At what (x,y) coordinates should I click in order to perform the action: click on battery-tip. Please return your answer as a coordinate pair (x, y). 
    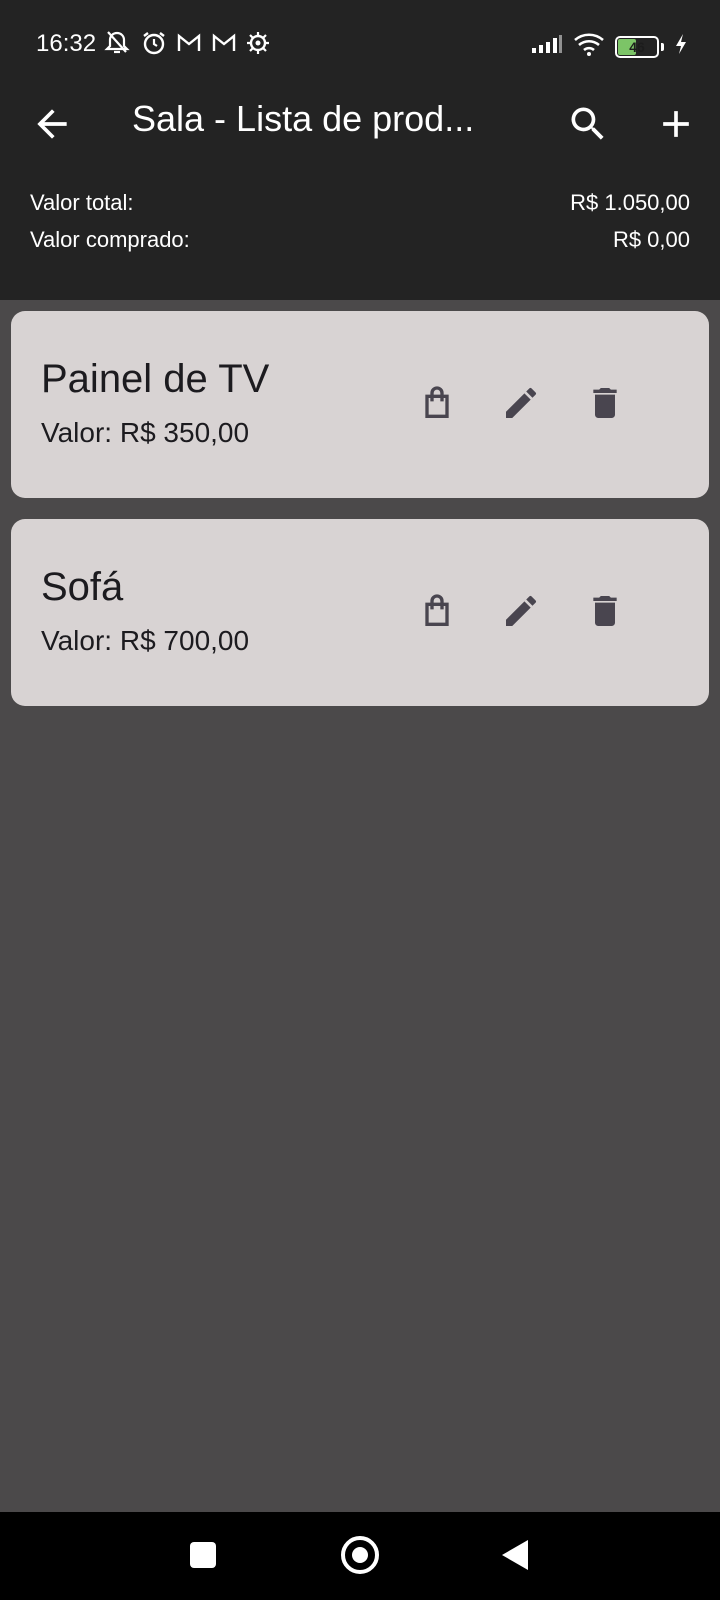
    Looking at the image, I should click on (662, 46).